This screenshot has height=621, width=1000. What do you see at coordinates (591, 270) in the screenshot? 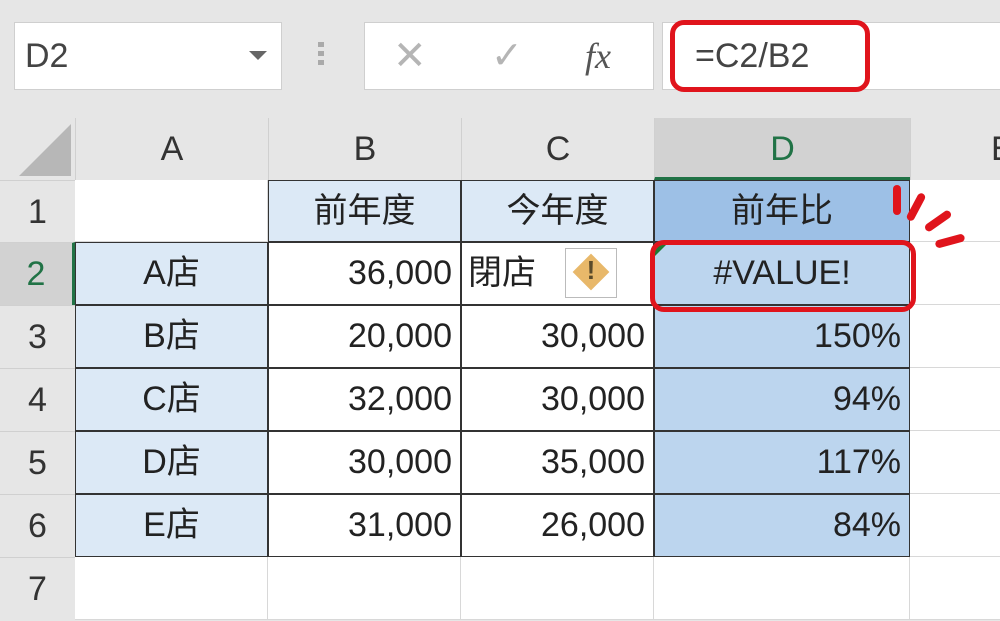
I see `warning-glyph: !` at bounding box center [591, 270].